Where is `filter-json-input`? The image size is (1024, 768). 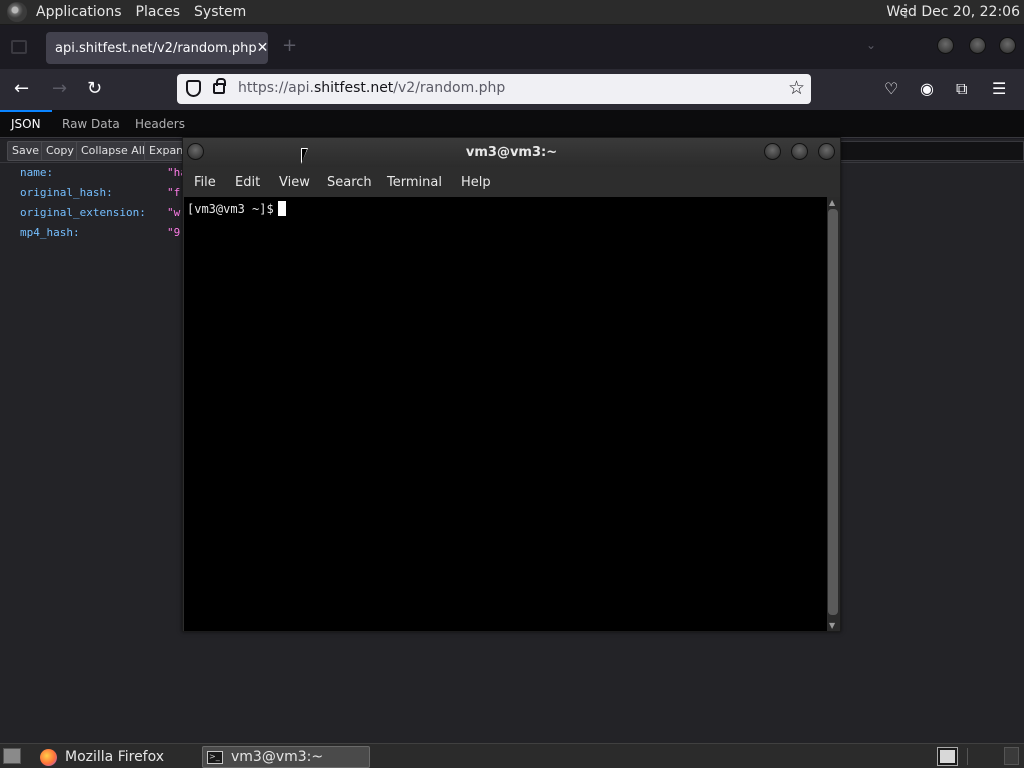 filter-json-input is located at coordinates (932, 151).